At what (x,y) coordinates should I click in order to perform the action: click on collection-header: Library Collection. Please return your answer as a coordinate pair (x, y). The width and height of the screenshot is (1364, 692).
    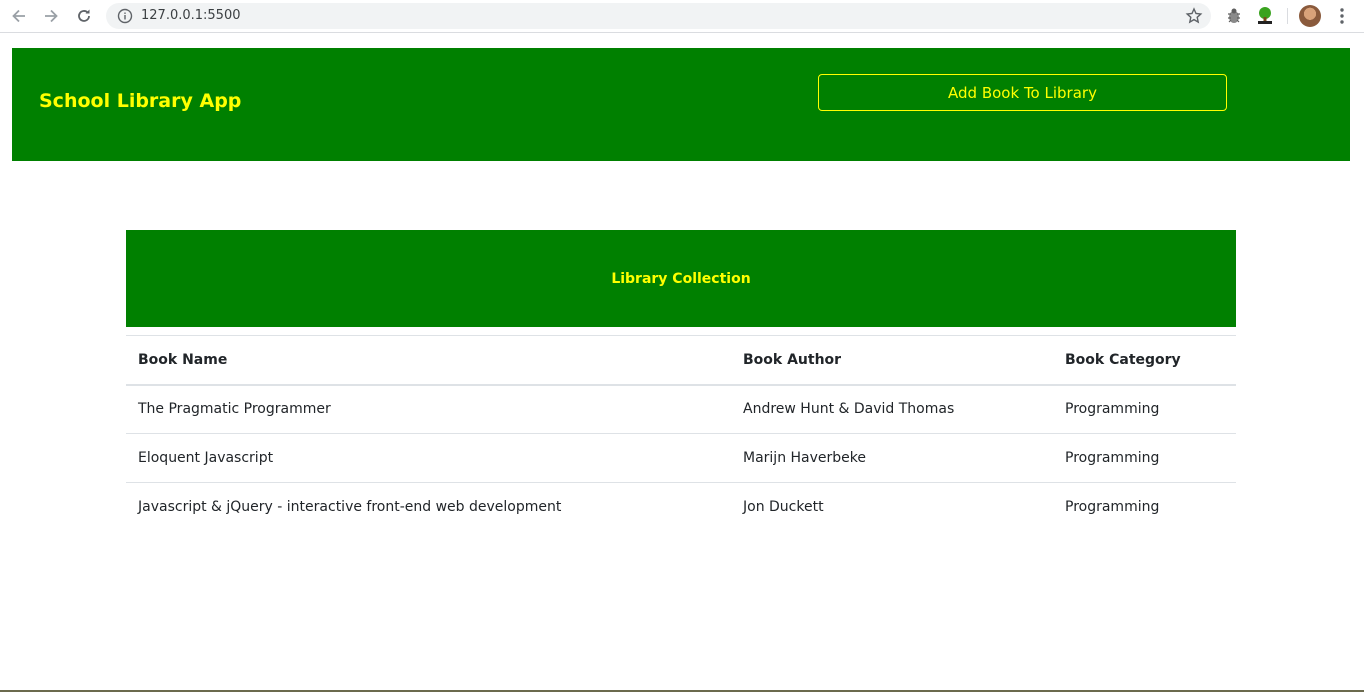
    Looking at the image, I should click on (681, 278).